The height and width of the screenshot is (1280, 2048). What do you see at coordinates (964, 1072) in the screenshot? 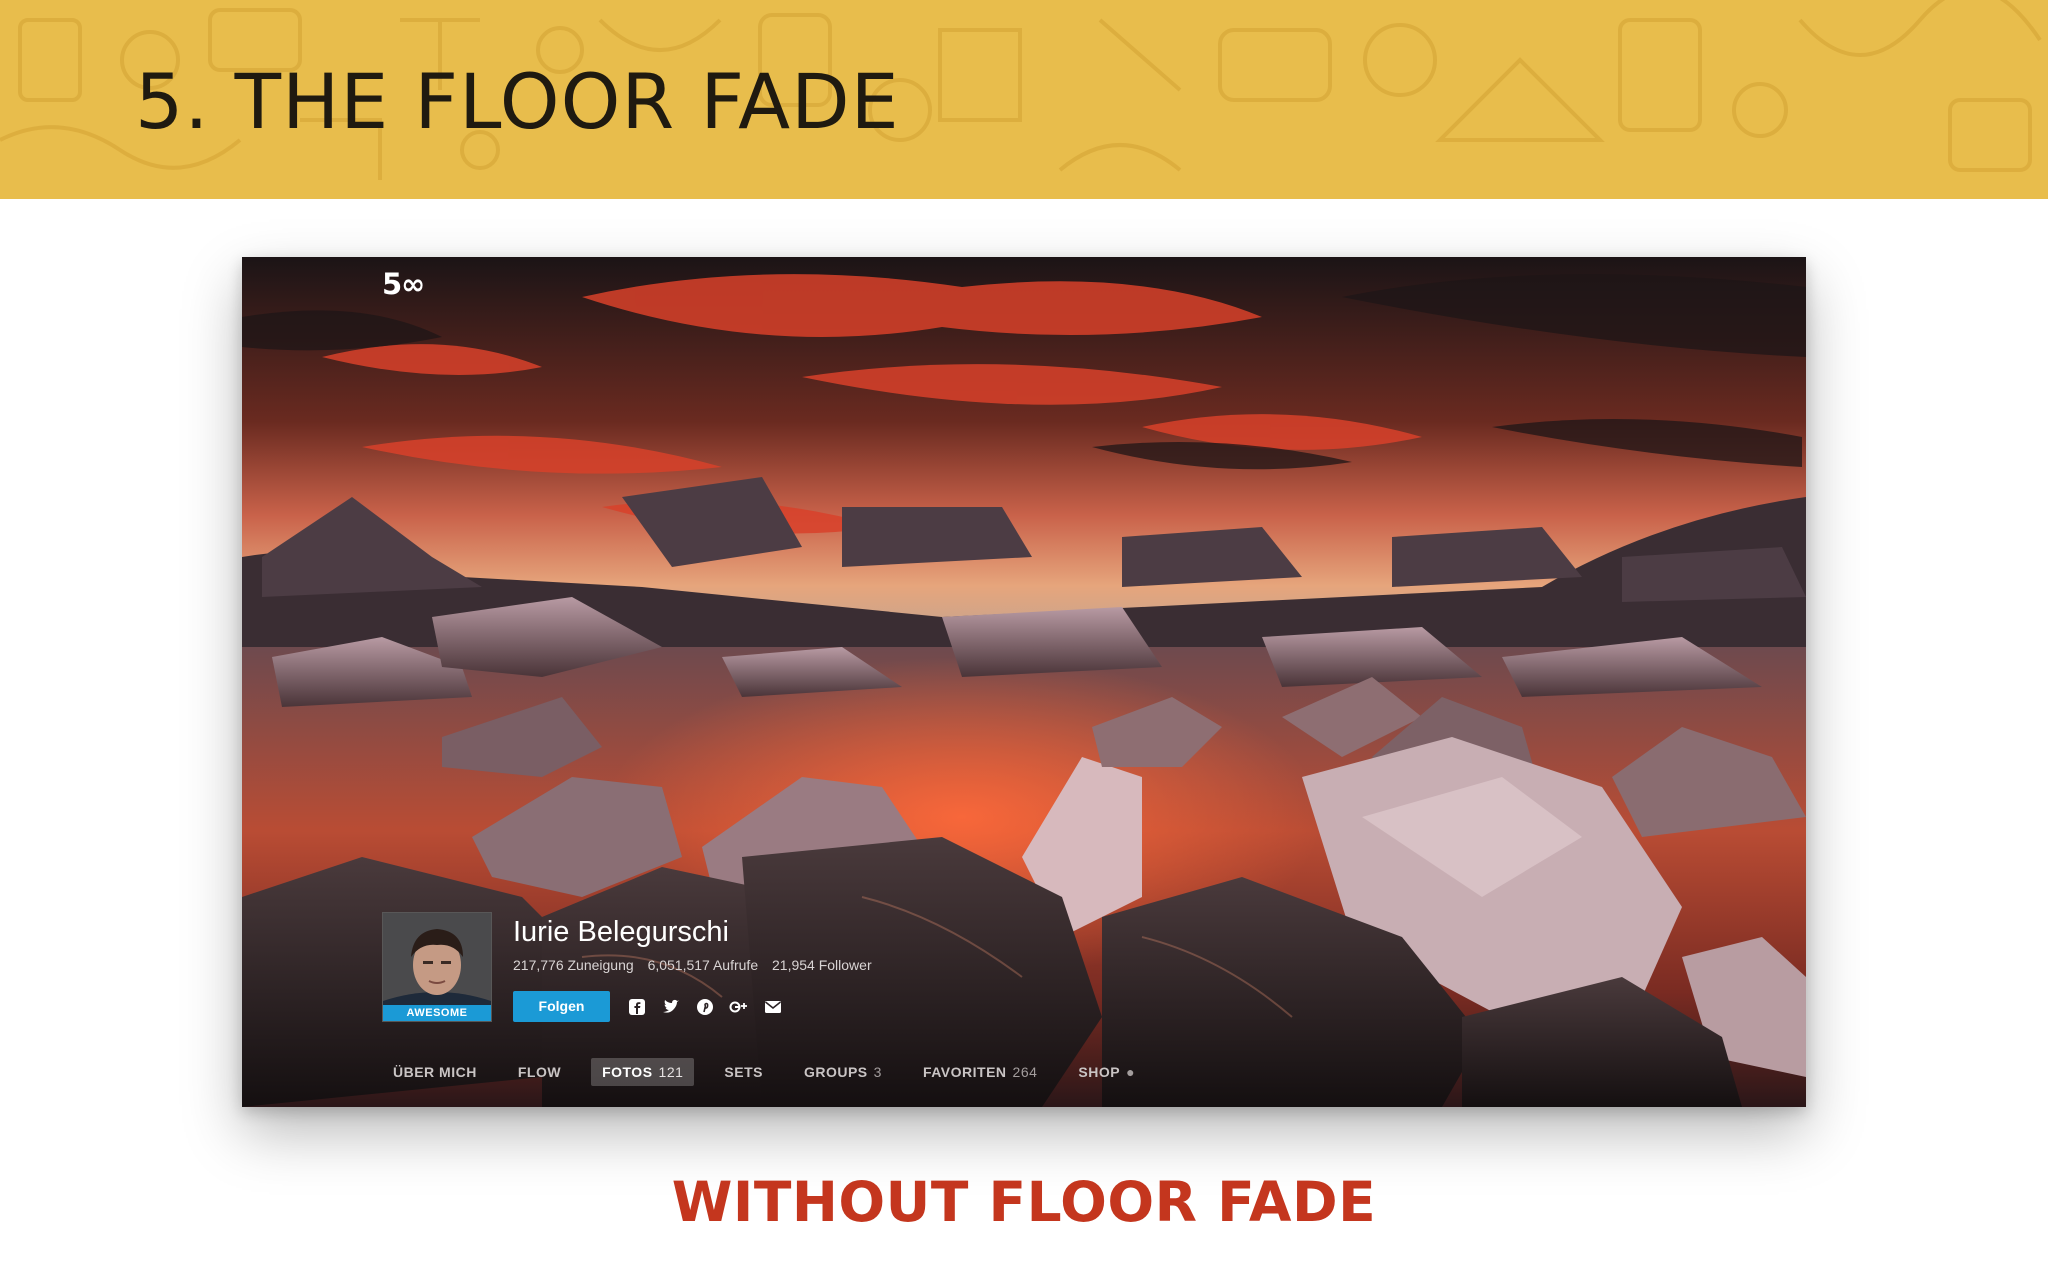
I see `tab-label: FAVORITEN` at bounding box center [964, 1072].